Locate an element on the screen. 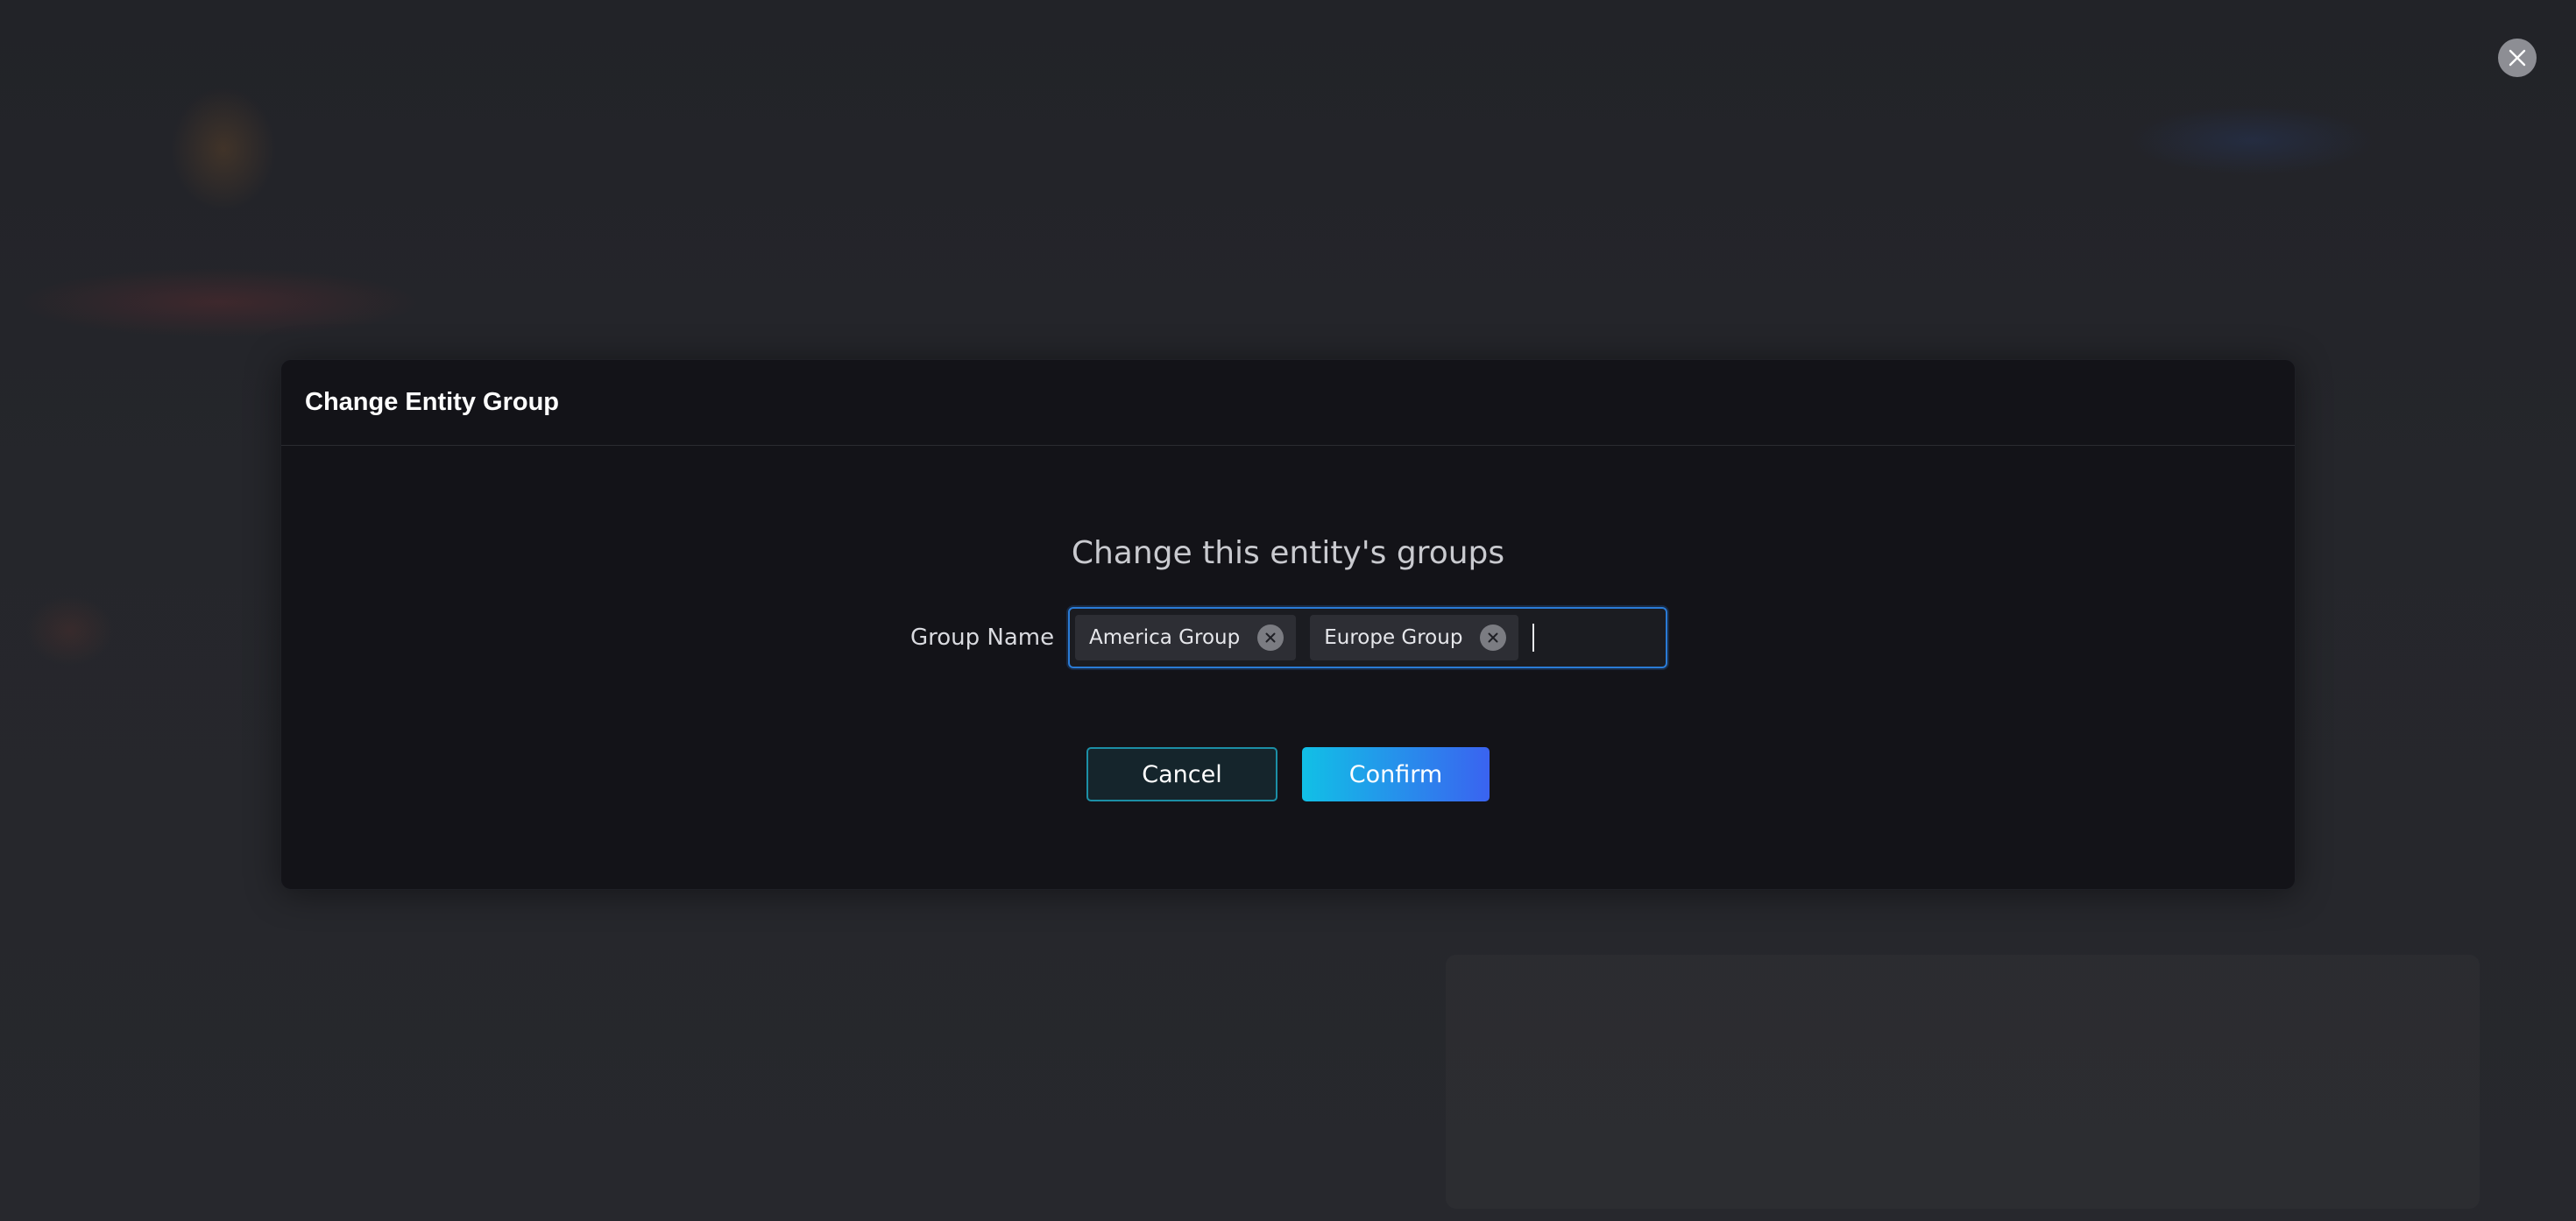 The width and height of the screenshot is (2576, 1221). confirm-button: Confirm is located at coordinates (1396, 774).